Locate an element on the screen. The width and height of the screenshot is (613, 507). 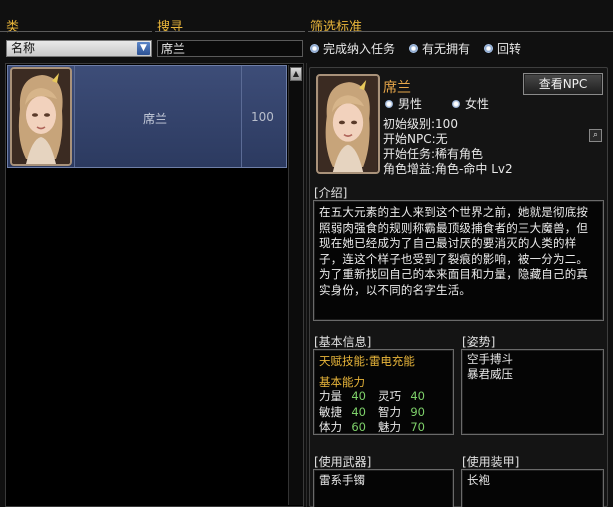
list-item: 席兰 100 is located at coordinates (147, 116).